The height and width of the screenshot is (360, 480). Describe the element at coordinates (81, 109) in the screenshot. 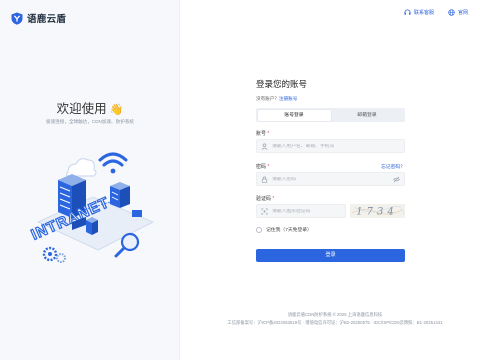

I see `welcome-text: 欢迎使用` at that location.